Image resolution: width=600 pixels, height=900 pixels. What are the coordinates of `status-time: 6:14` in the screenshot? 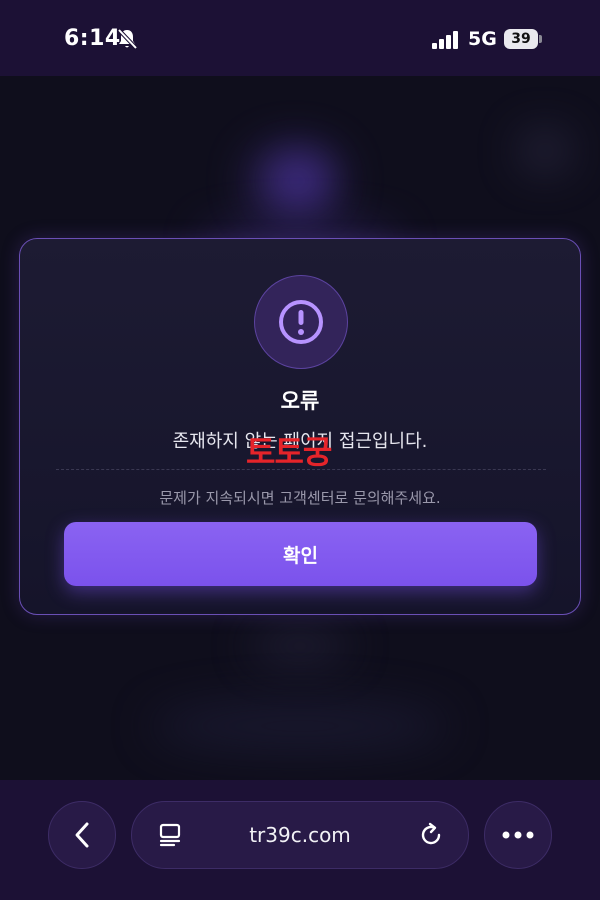 It's located at (92, 38).